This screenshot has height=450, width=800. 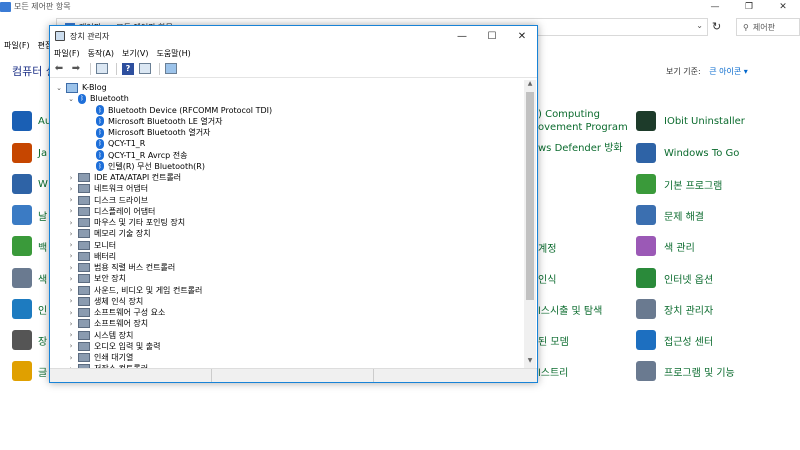 I want to click on control-panel-item: Ja, so click(x=29, y=153).